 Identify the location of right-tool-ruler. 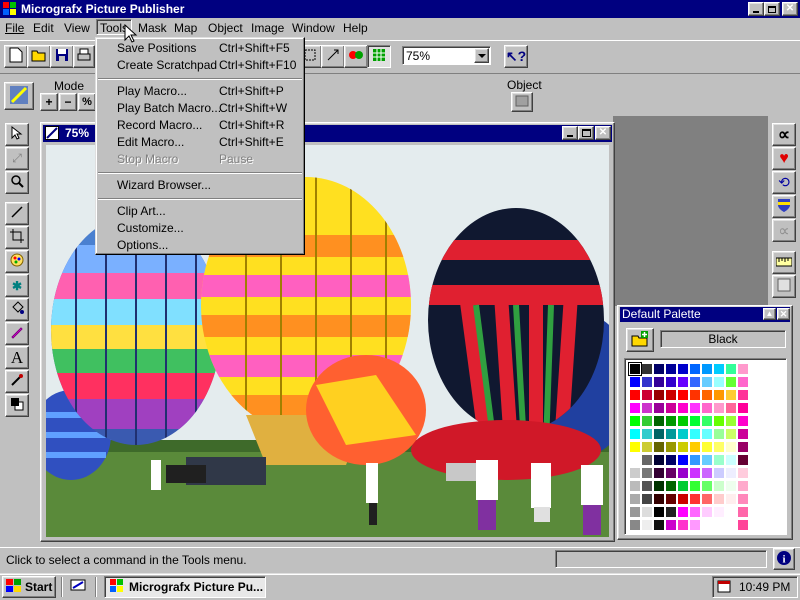
(784, 262).